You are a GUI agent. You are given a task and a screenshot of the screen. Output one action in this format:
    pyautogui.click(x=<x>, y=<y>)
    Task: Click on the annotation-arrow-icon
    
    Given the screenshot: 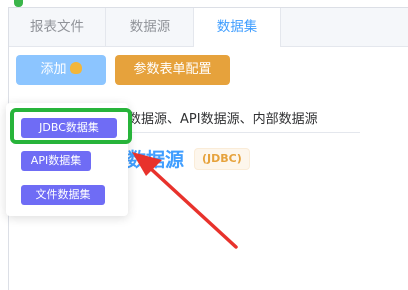 What is the action you would take?
    pyautogui.click(x=185, y=200)
    